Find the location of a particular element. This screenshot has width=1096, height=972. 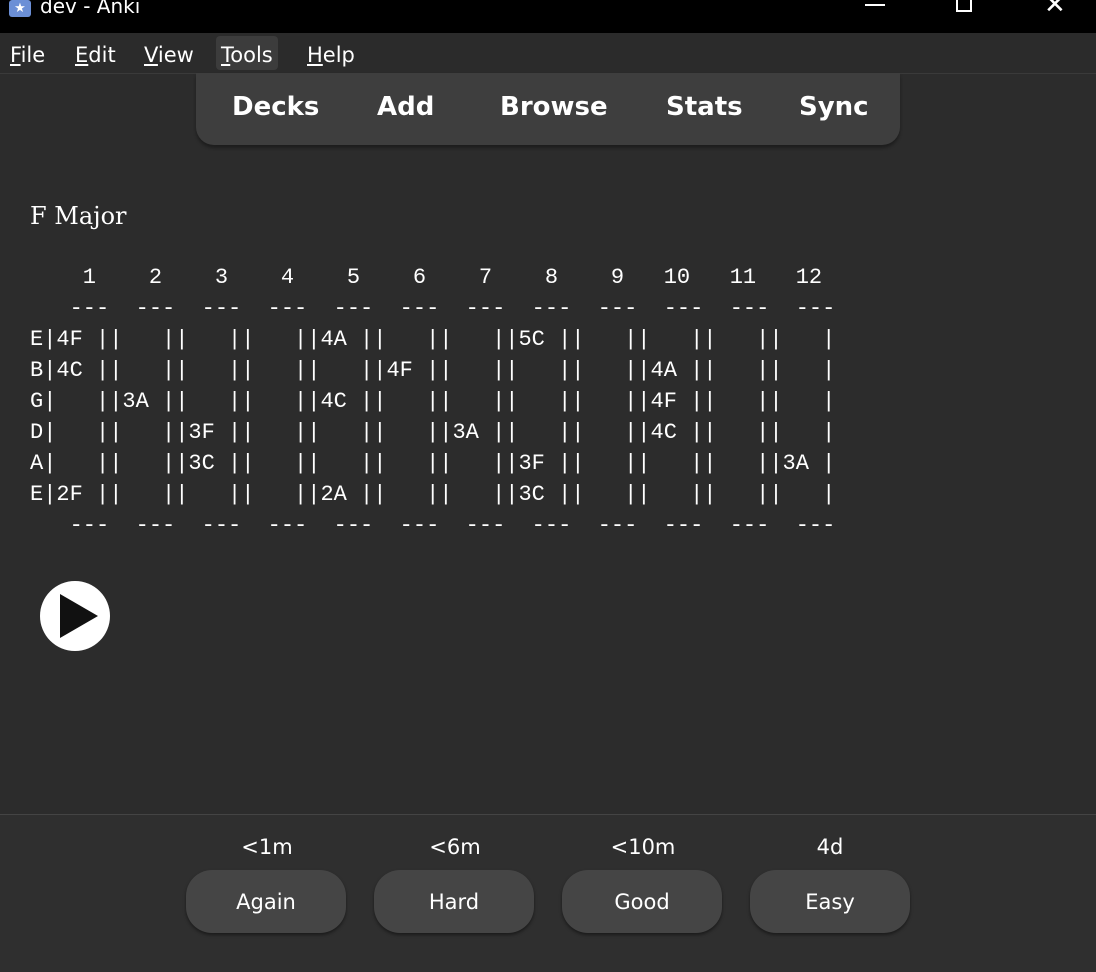

menu-tools: Tools is located at coordinates (247, 53).